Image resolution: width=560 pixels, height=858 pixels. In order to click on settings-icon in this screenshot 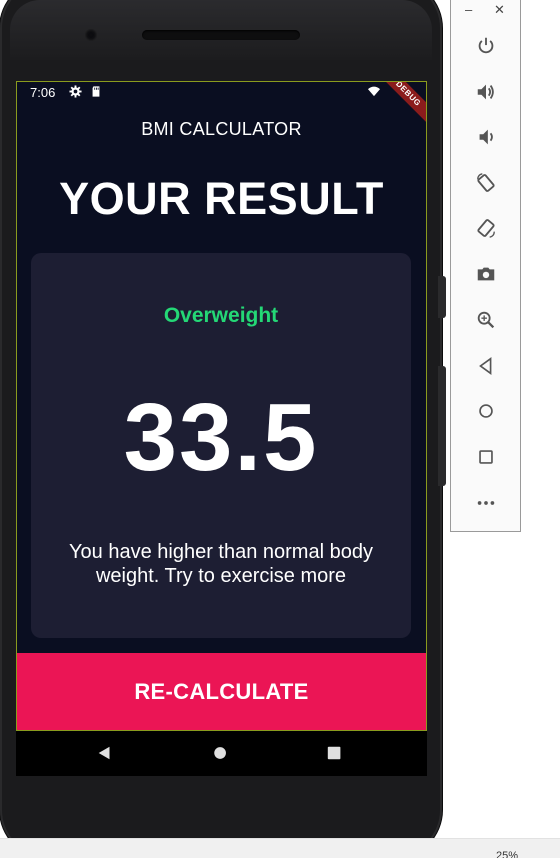, I will do `click(75, 92)`.